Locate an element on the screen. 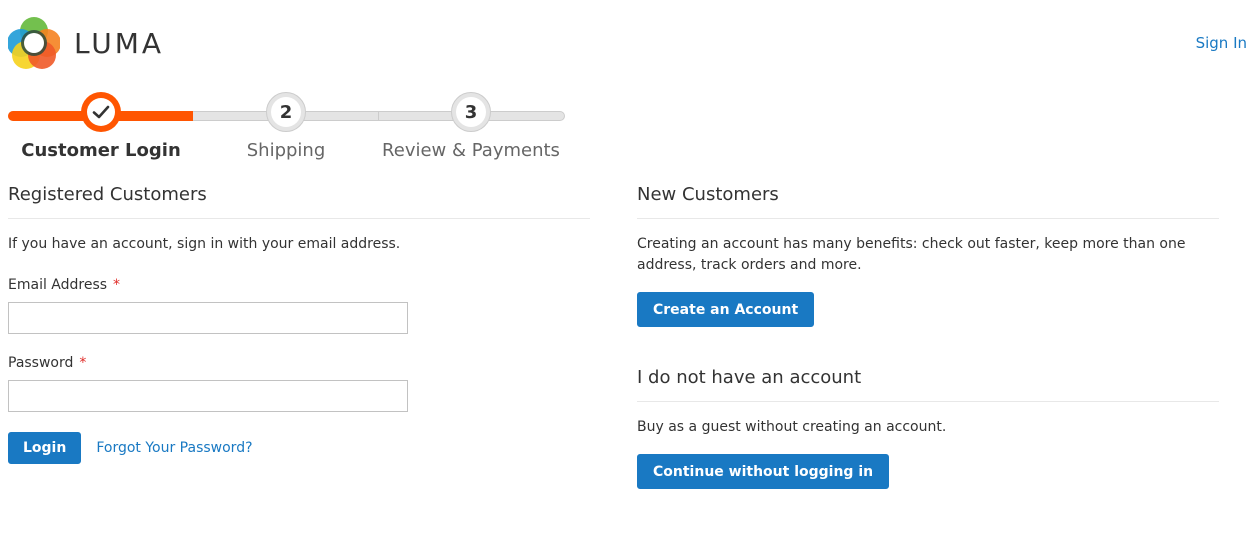 The height and width of the screenshot is (537, 1255). step-1-circle is located at coordinates (101, 112).